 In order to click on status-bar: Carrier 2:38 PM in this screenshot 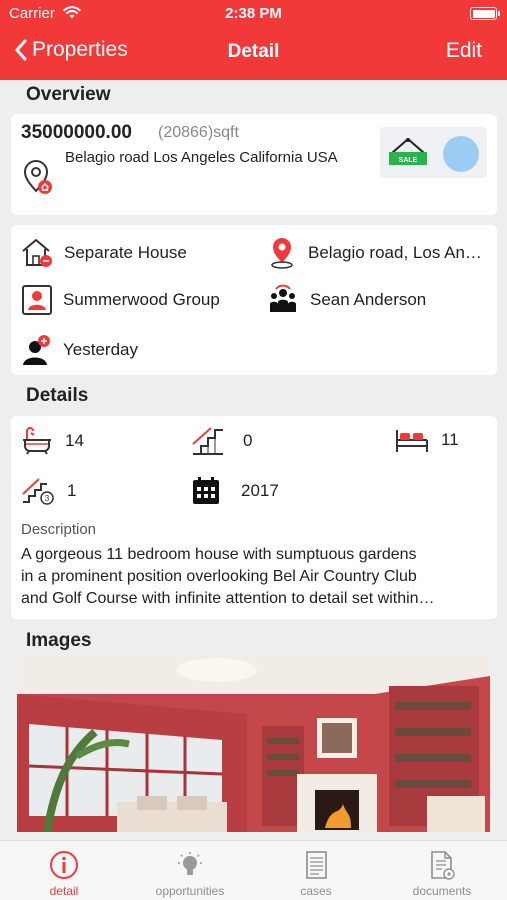, I will do `click(253, 14)`.